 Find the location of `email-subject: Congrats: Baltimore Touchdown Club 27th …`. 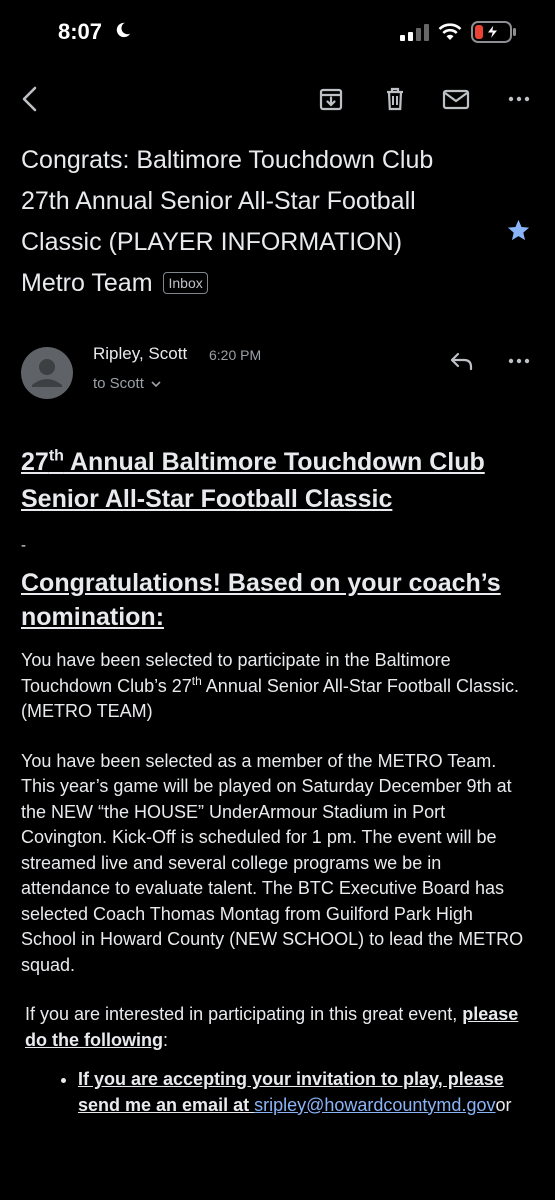

email-subject: Congrats: Baltimore Touchdown Club 27th … is located at coordinates (246, 222).